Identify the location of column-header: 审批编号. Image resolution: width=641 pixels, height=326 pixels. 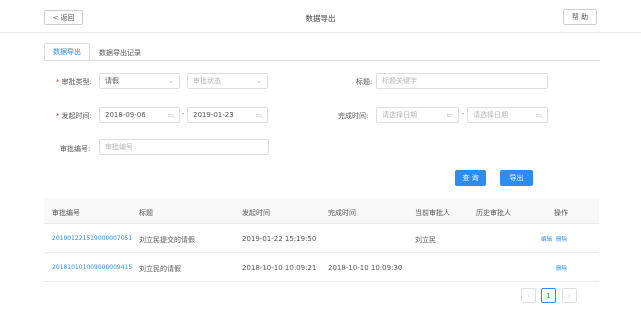
(66, 213).